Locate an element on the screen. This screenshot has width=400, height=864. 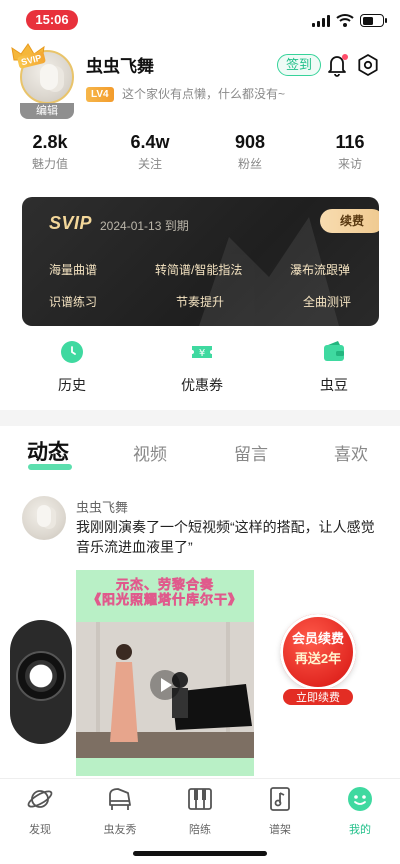
stat-label: 魅力值 is located at coordinates (49, 164).